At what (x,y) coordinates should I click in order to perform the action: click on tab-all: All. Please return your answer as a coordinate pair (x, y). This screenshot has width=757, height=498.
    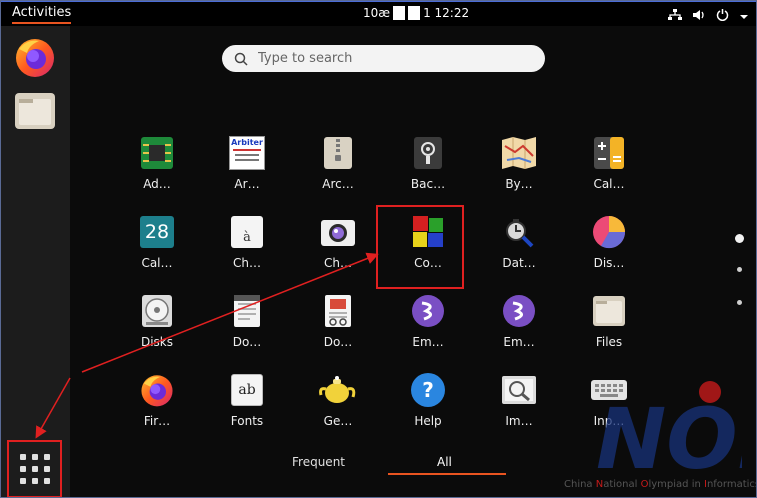
    Looking at the image, I should click on (444, 462).